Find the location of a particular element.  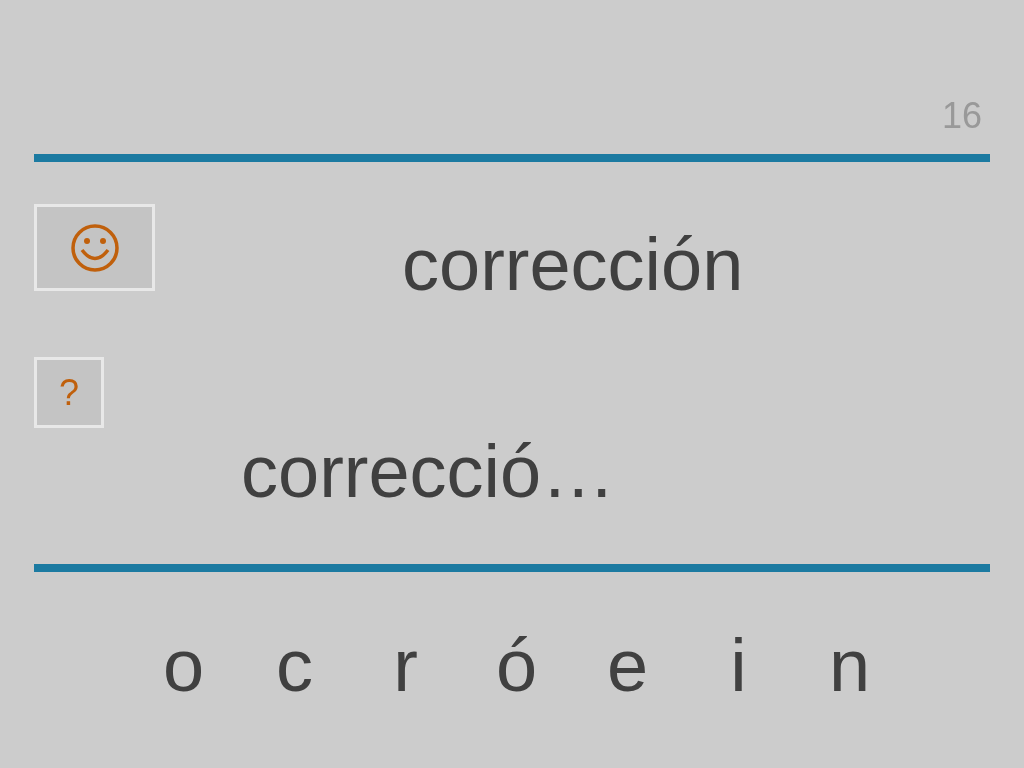

letter-tile: o is located at coordinates (183, 666).